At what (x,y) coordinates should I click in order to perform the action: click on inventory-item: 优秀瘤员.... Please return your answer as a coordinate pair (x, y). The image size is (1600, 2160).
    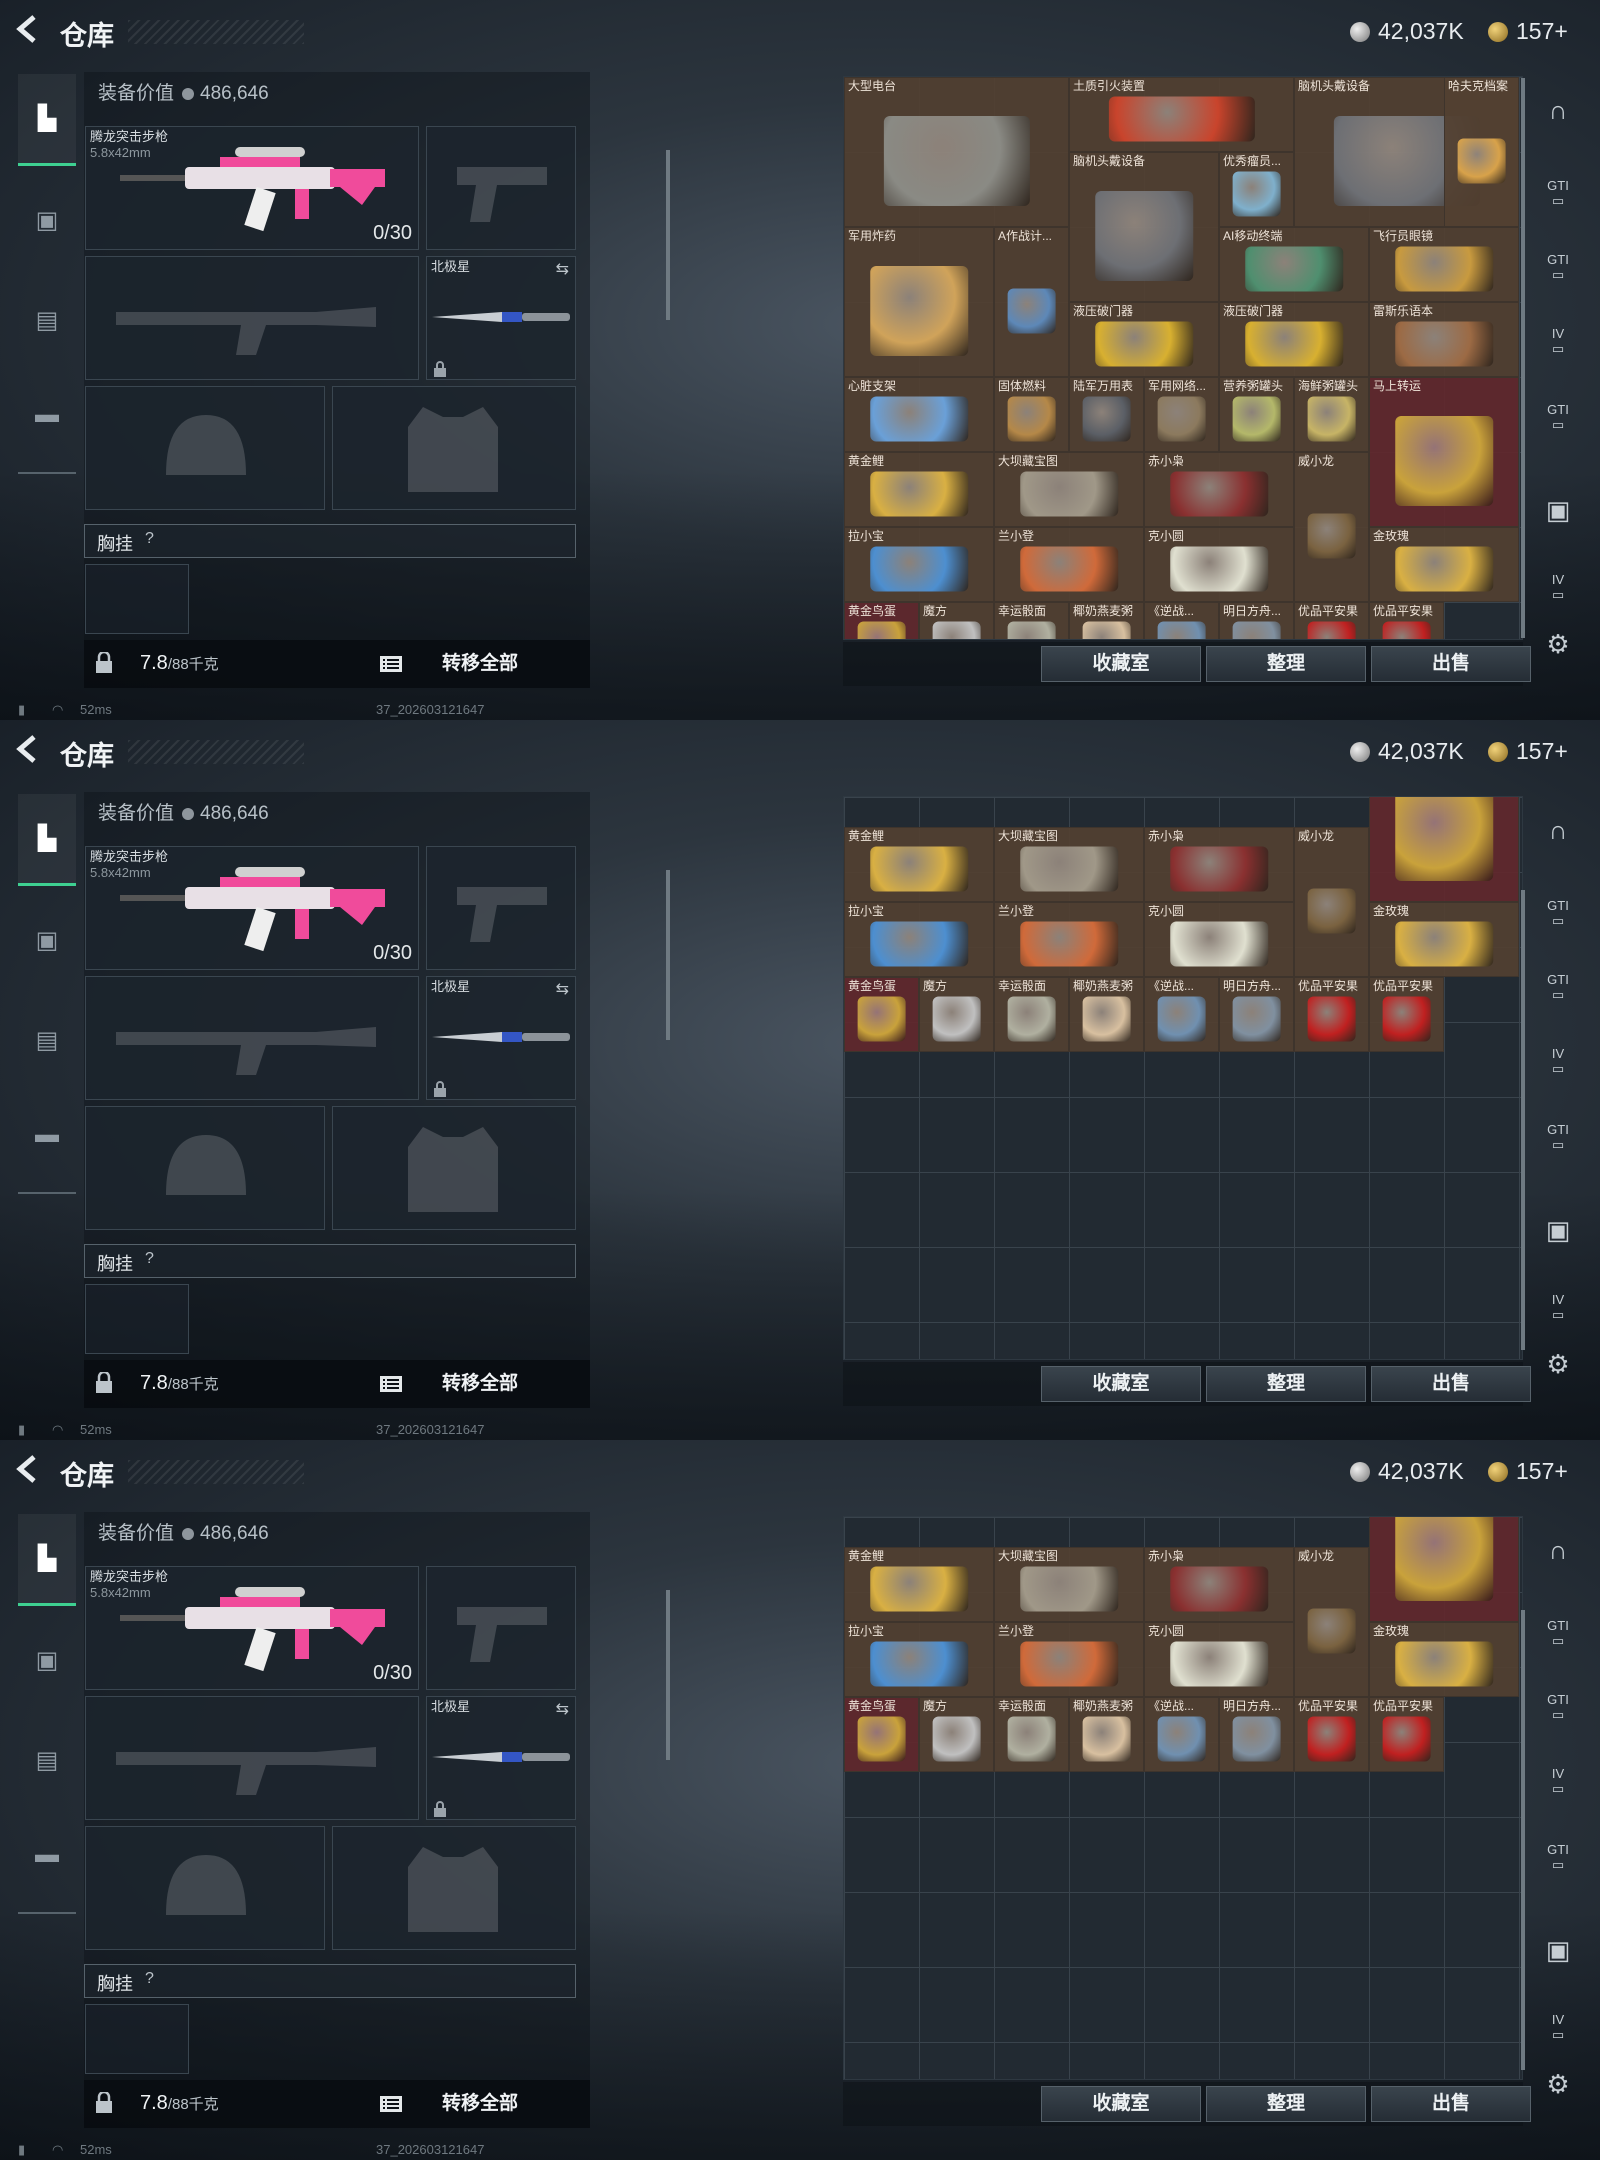
    Looking at the image, I should click on (1256, 189).